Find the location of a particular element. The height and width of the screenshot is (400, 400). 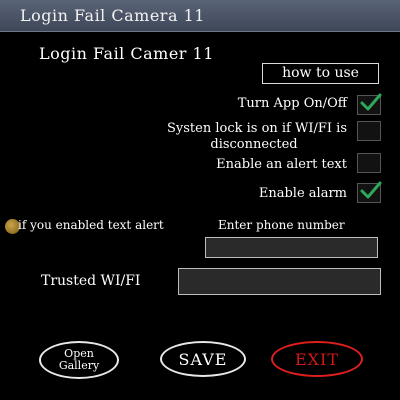

system-lock-line2: disconnected is located at coordinates (254, 144).